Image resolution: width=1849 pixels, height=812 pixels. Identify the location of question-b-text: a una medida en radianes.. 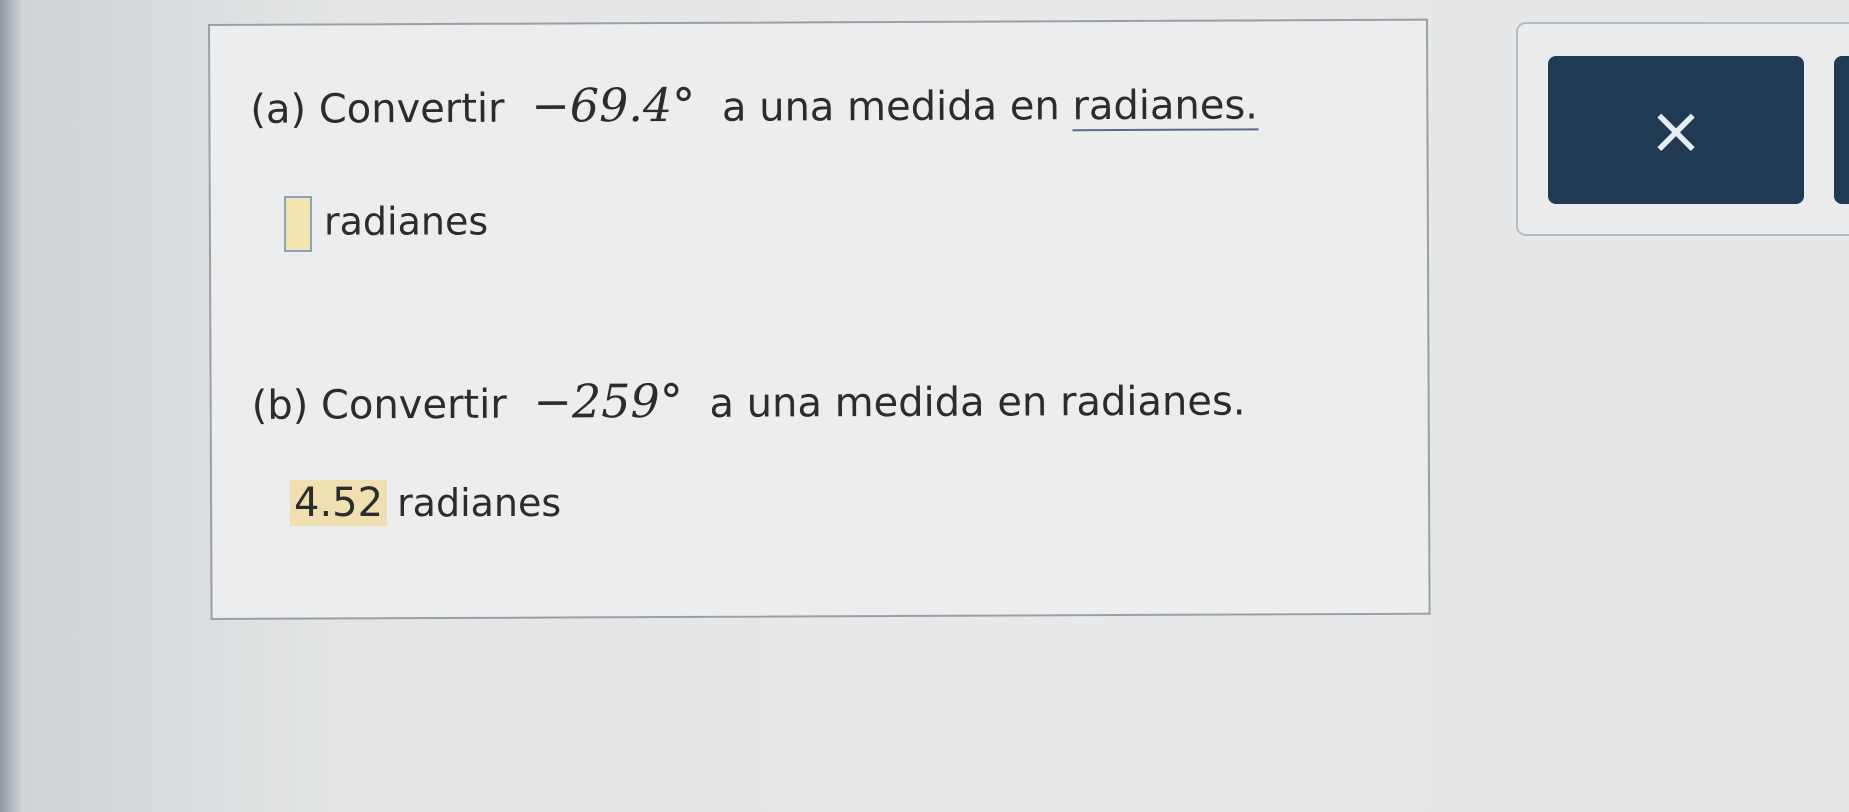
(977, 402).